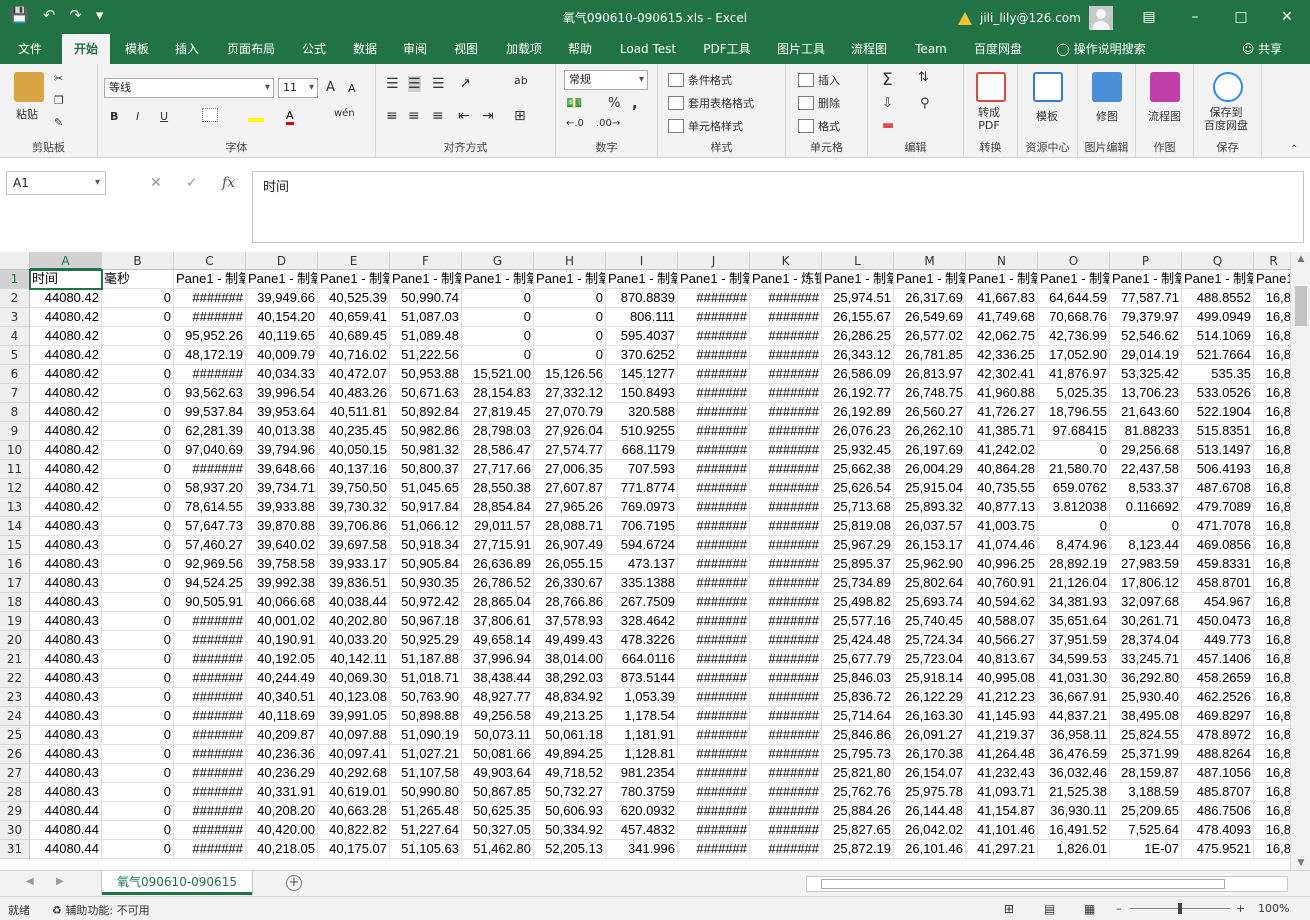 This screenshot has width=1310, height=920. Describe the element at coordinates (282, 393) in the screenshot. I see `data-cell: 39,996.54` at that location.